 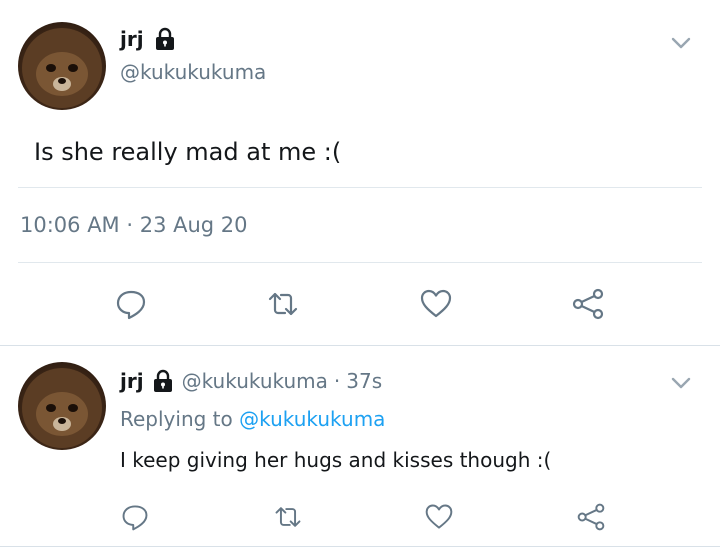 What do you see at coordinates (176, 419) in the screenshot?
I see `replying-to-label: Replying to` at bounding box center [176, 419].